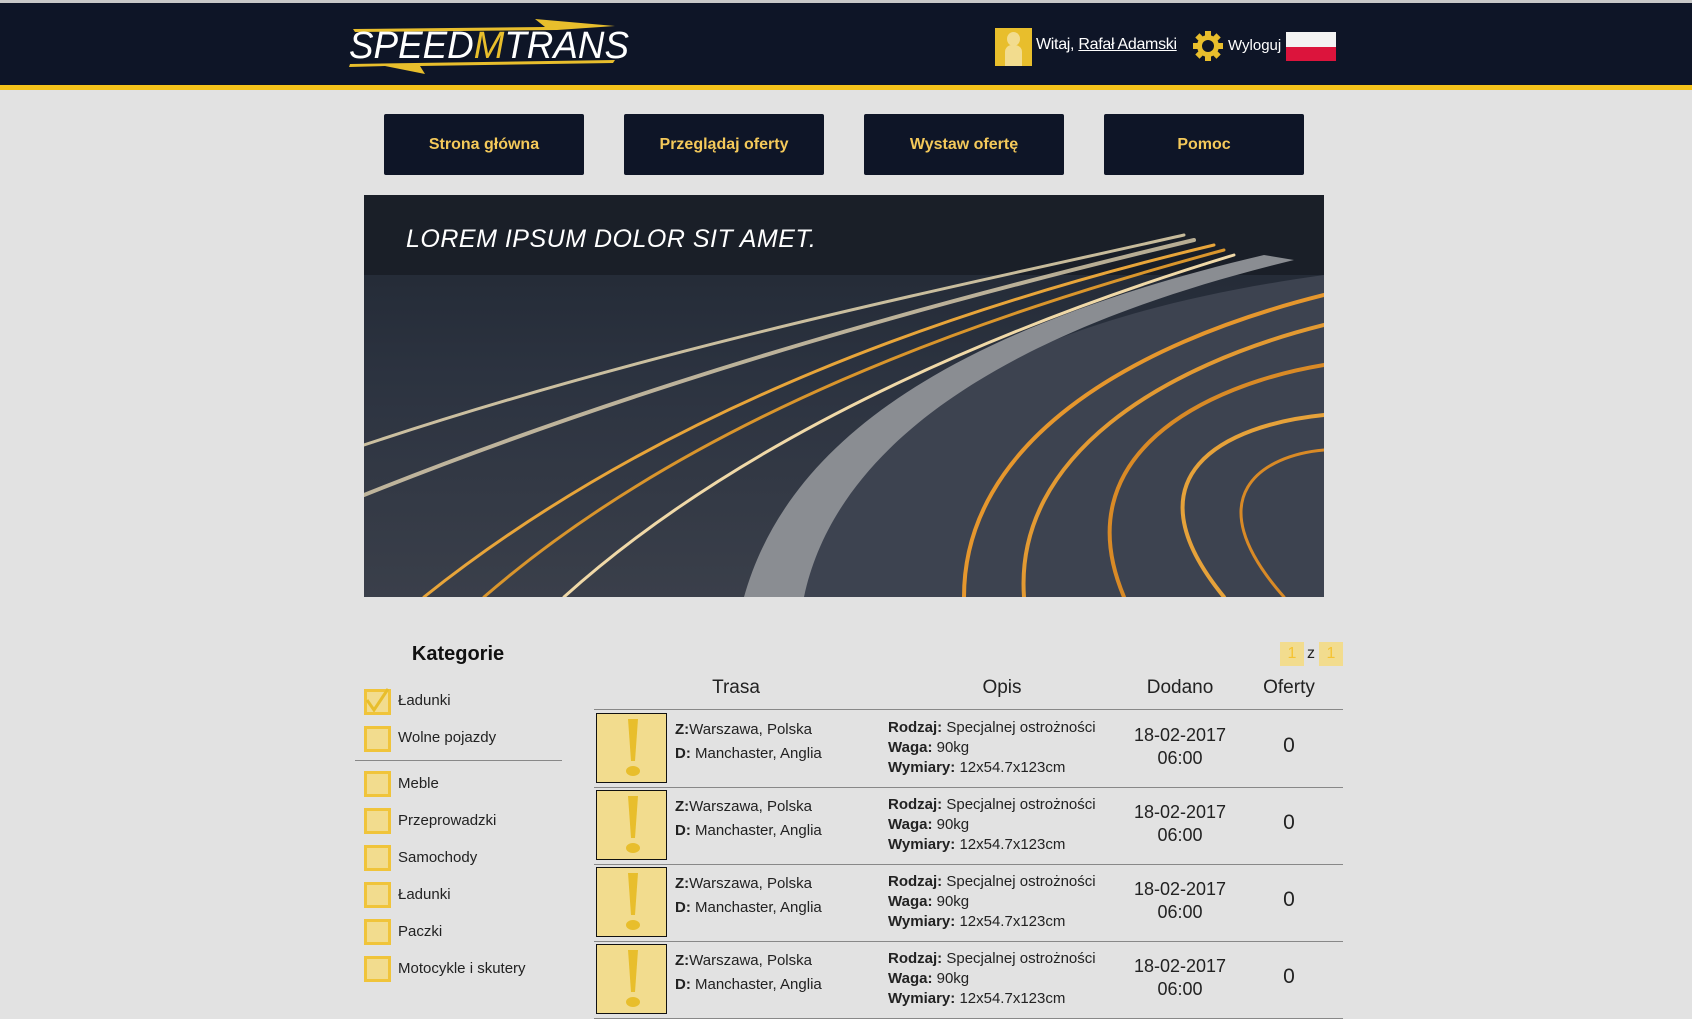 The image size is (1692, 1019). I want to click on categories-divider, so click(458, 760).